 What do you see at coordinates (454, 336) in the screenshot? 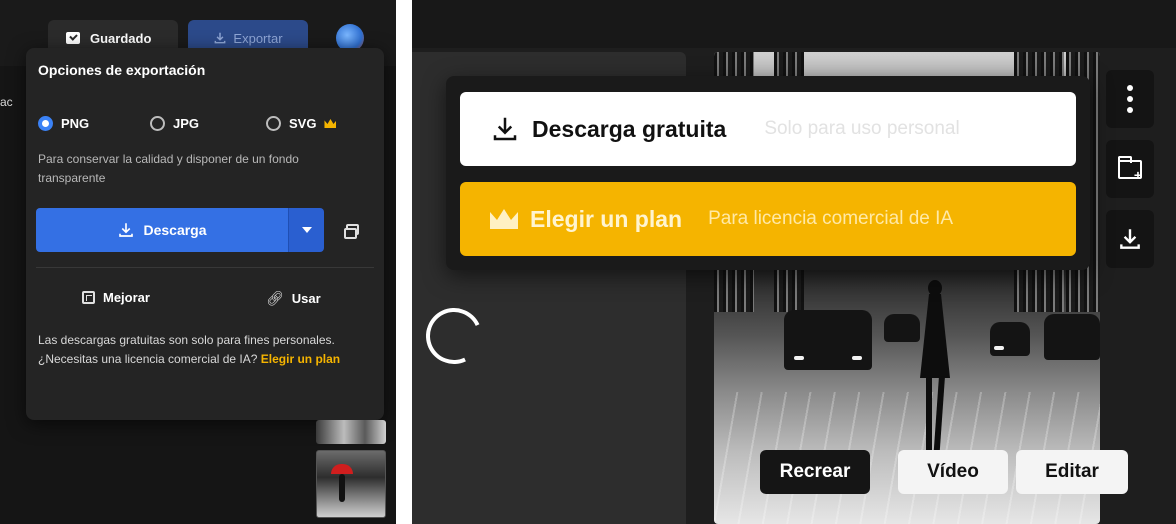
I see `spinner-icon` at bounding box center [454, 336].